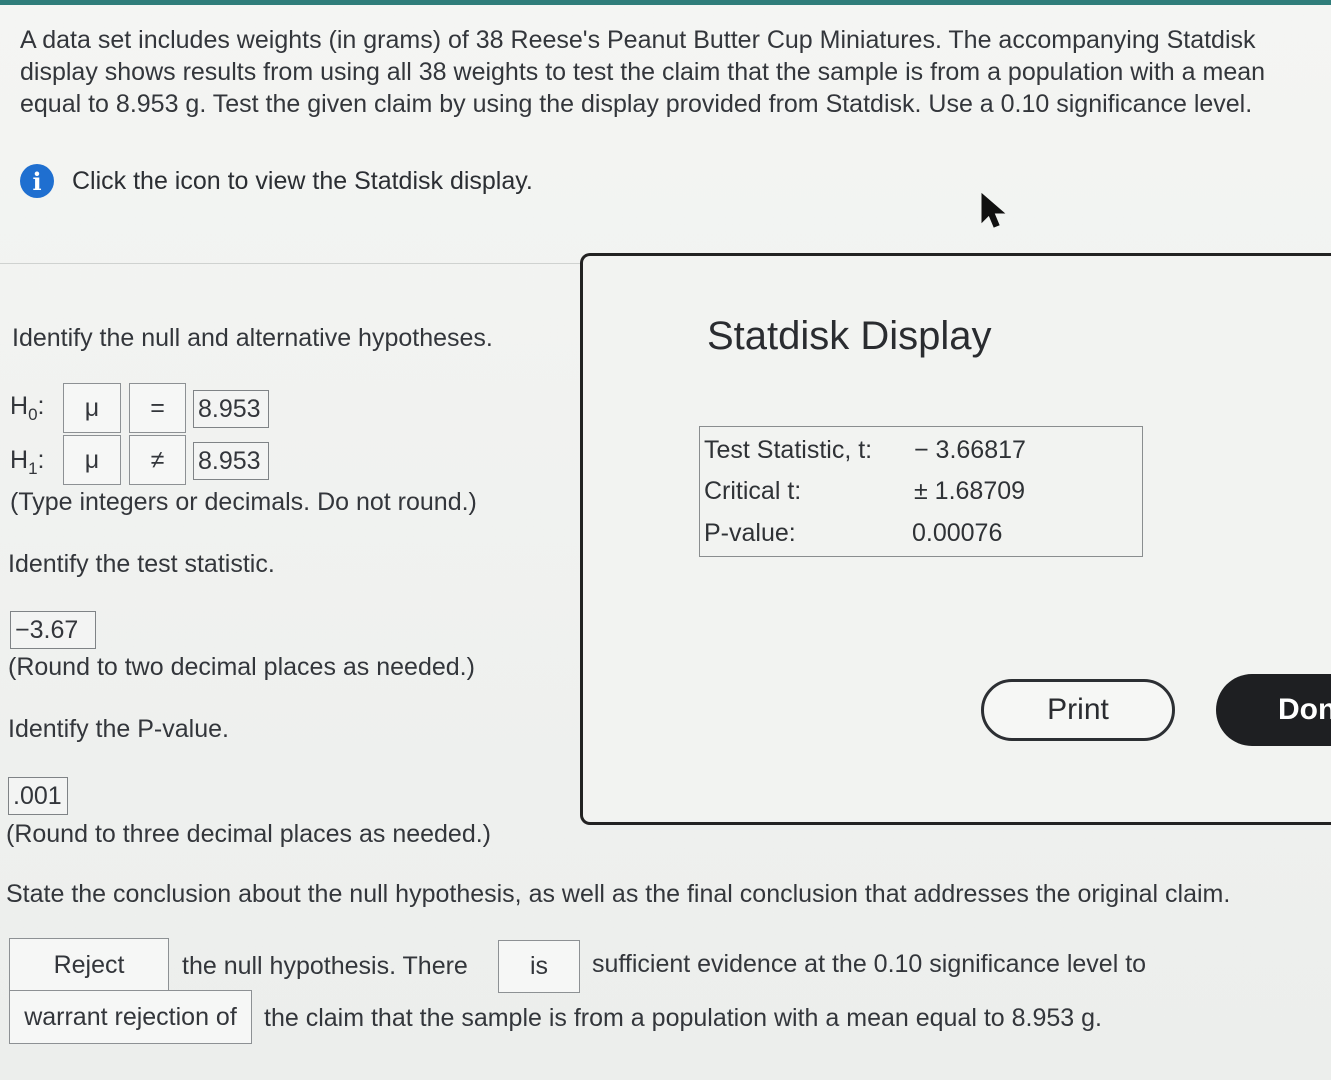  What do you see at coordinates (19, 406) in the screenshot?
I see `h0-letter: H` at bounding box center [19, 406].